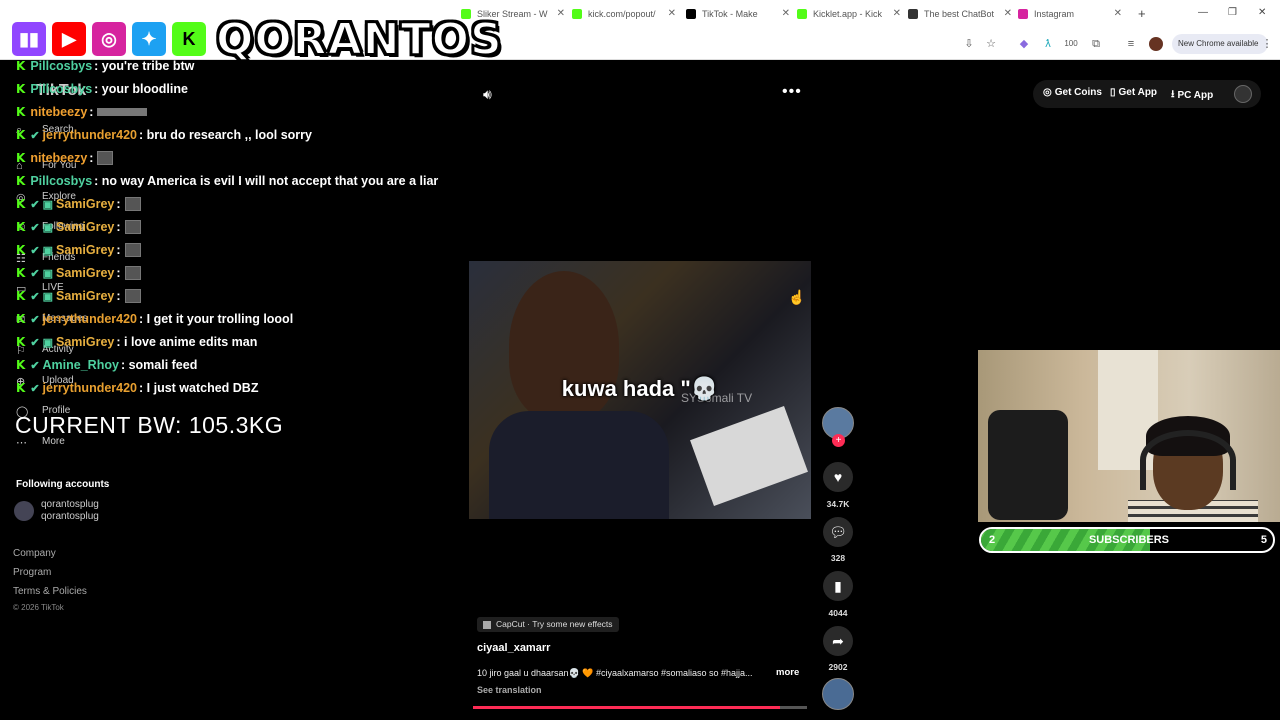 The width and height of the screenshot is (1280, 720). Describe the element at coordinates (1048, 44) in the screenshot. I see `extension-icon: ƛ` at that location.